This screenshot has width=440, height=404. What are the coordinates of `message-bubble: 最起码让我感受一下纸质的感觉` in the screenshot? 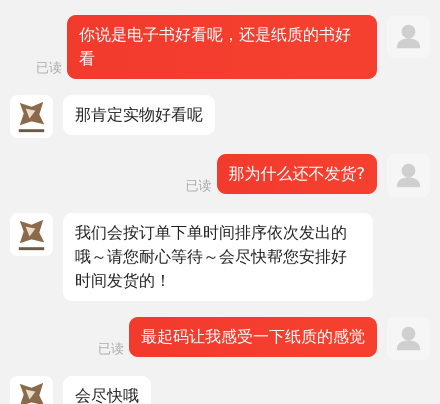 It's located at (253, 337).